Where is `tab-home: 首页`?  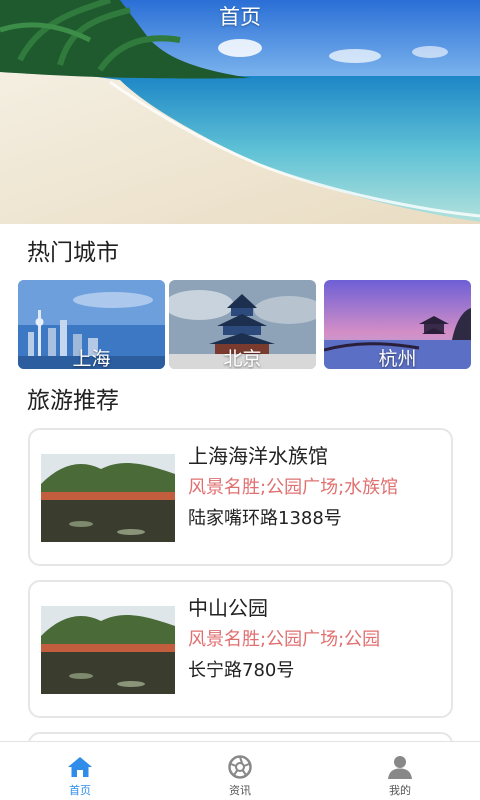
tab-home: 首页 is located at coordinates (80, 771).